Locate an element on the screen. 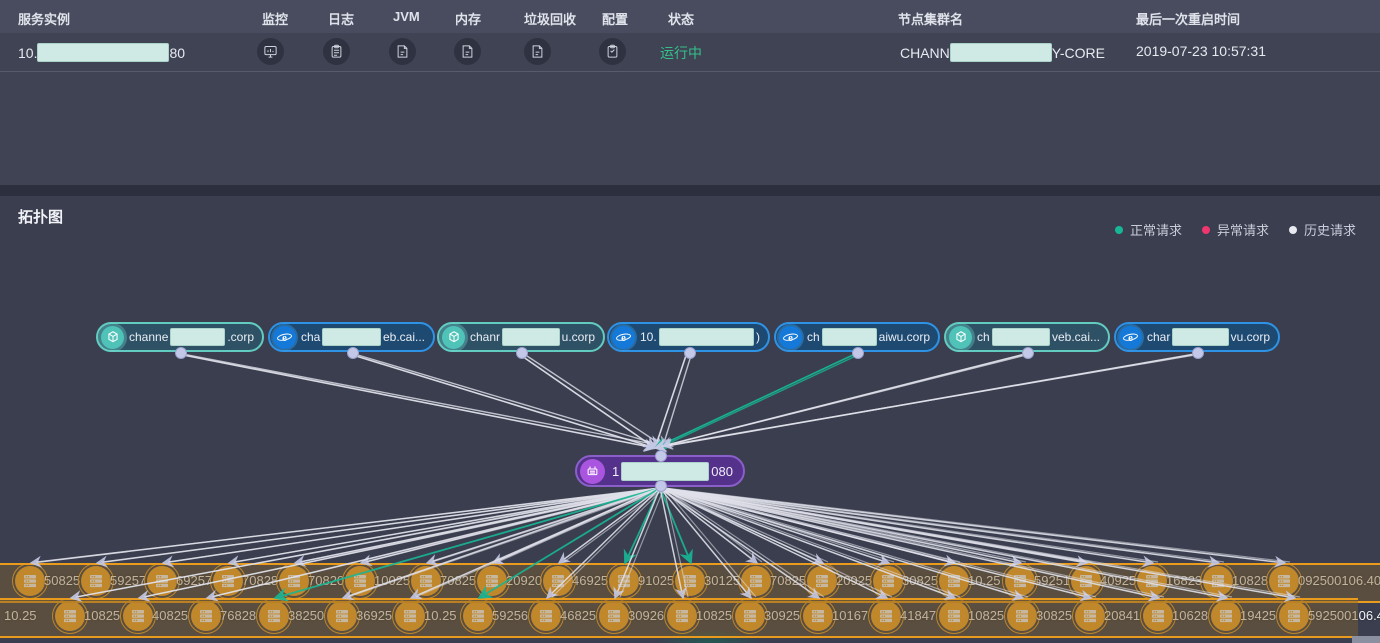  jvm-doc-icon is located at coordinates (402, 51).